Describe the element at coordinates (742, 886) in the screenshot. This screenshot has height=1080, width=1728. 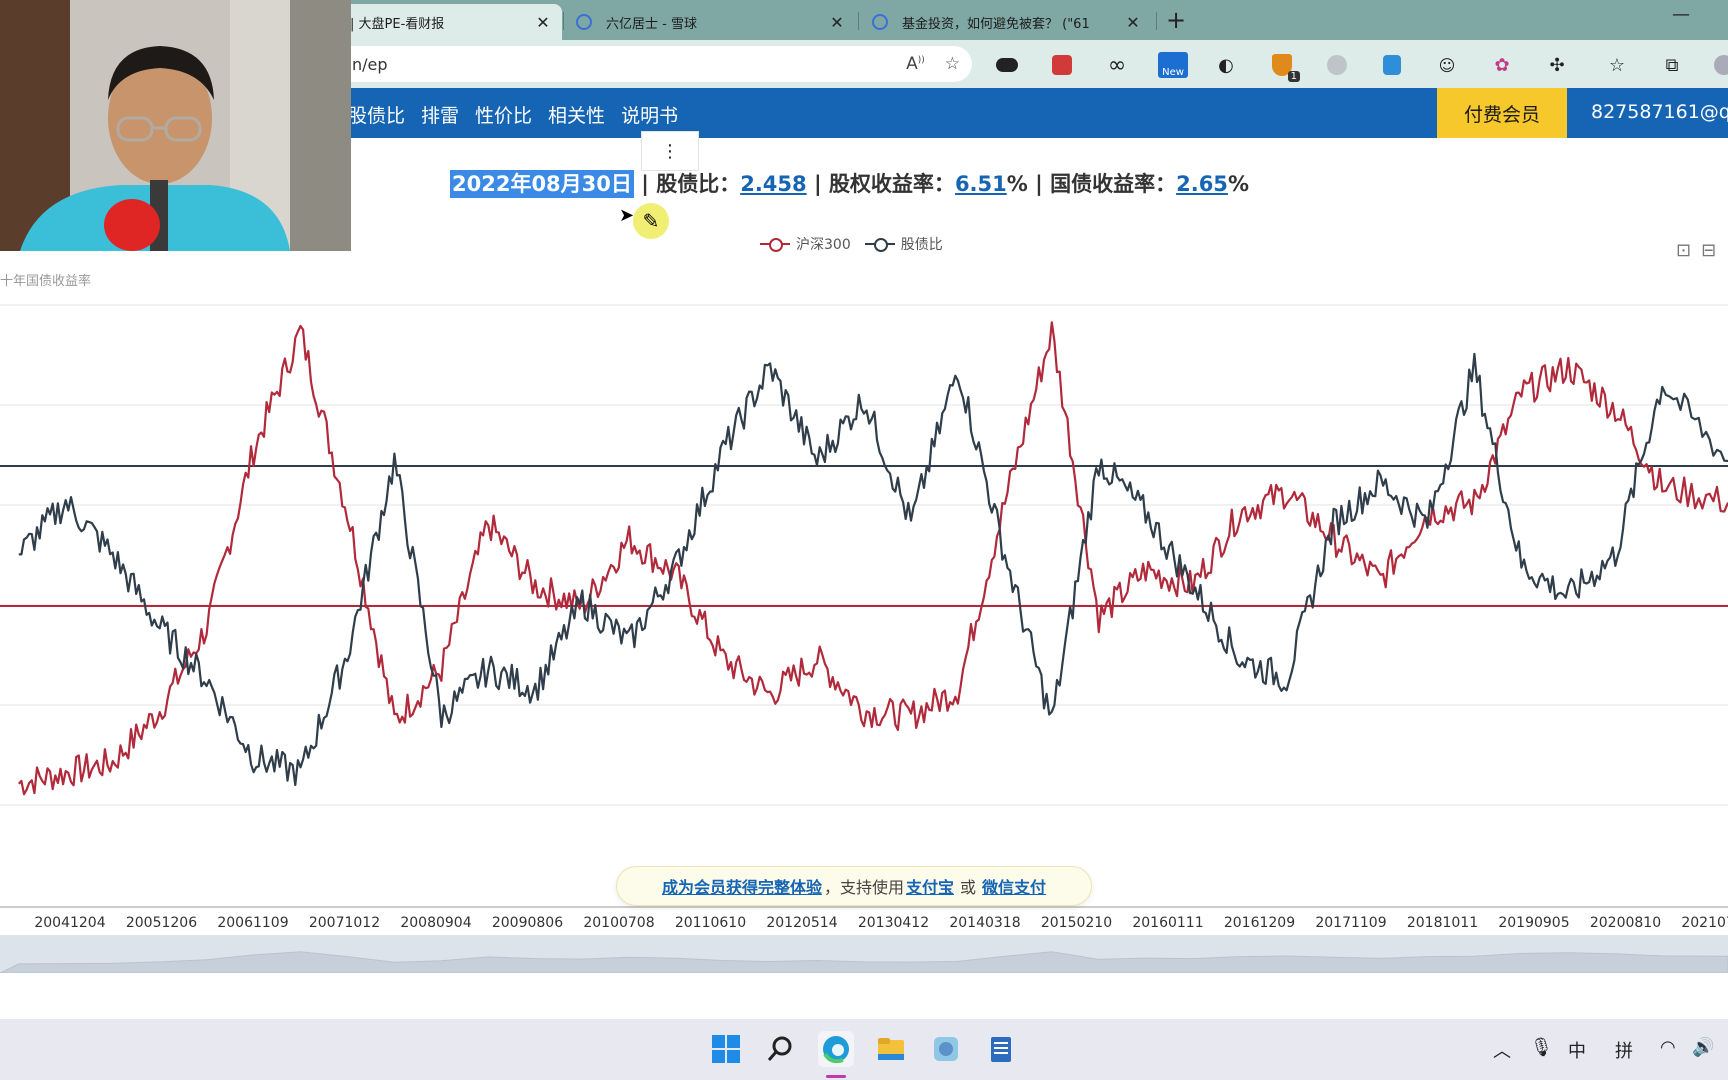
I see `become-member-link: 成为会员获得完整体验` at that location.